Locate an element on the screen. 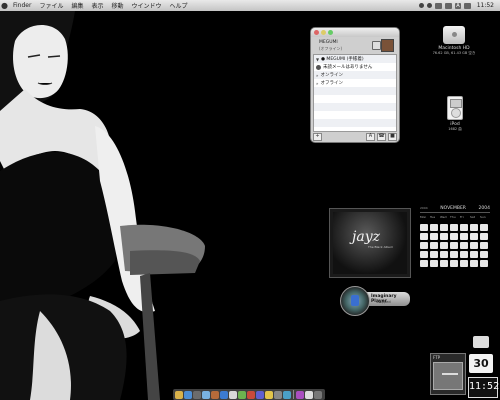  group-online: » オンライン is located at coordinates (355, 75).